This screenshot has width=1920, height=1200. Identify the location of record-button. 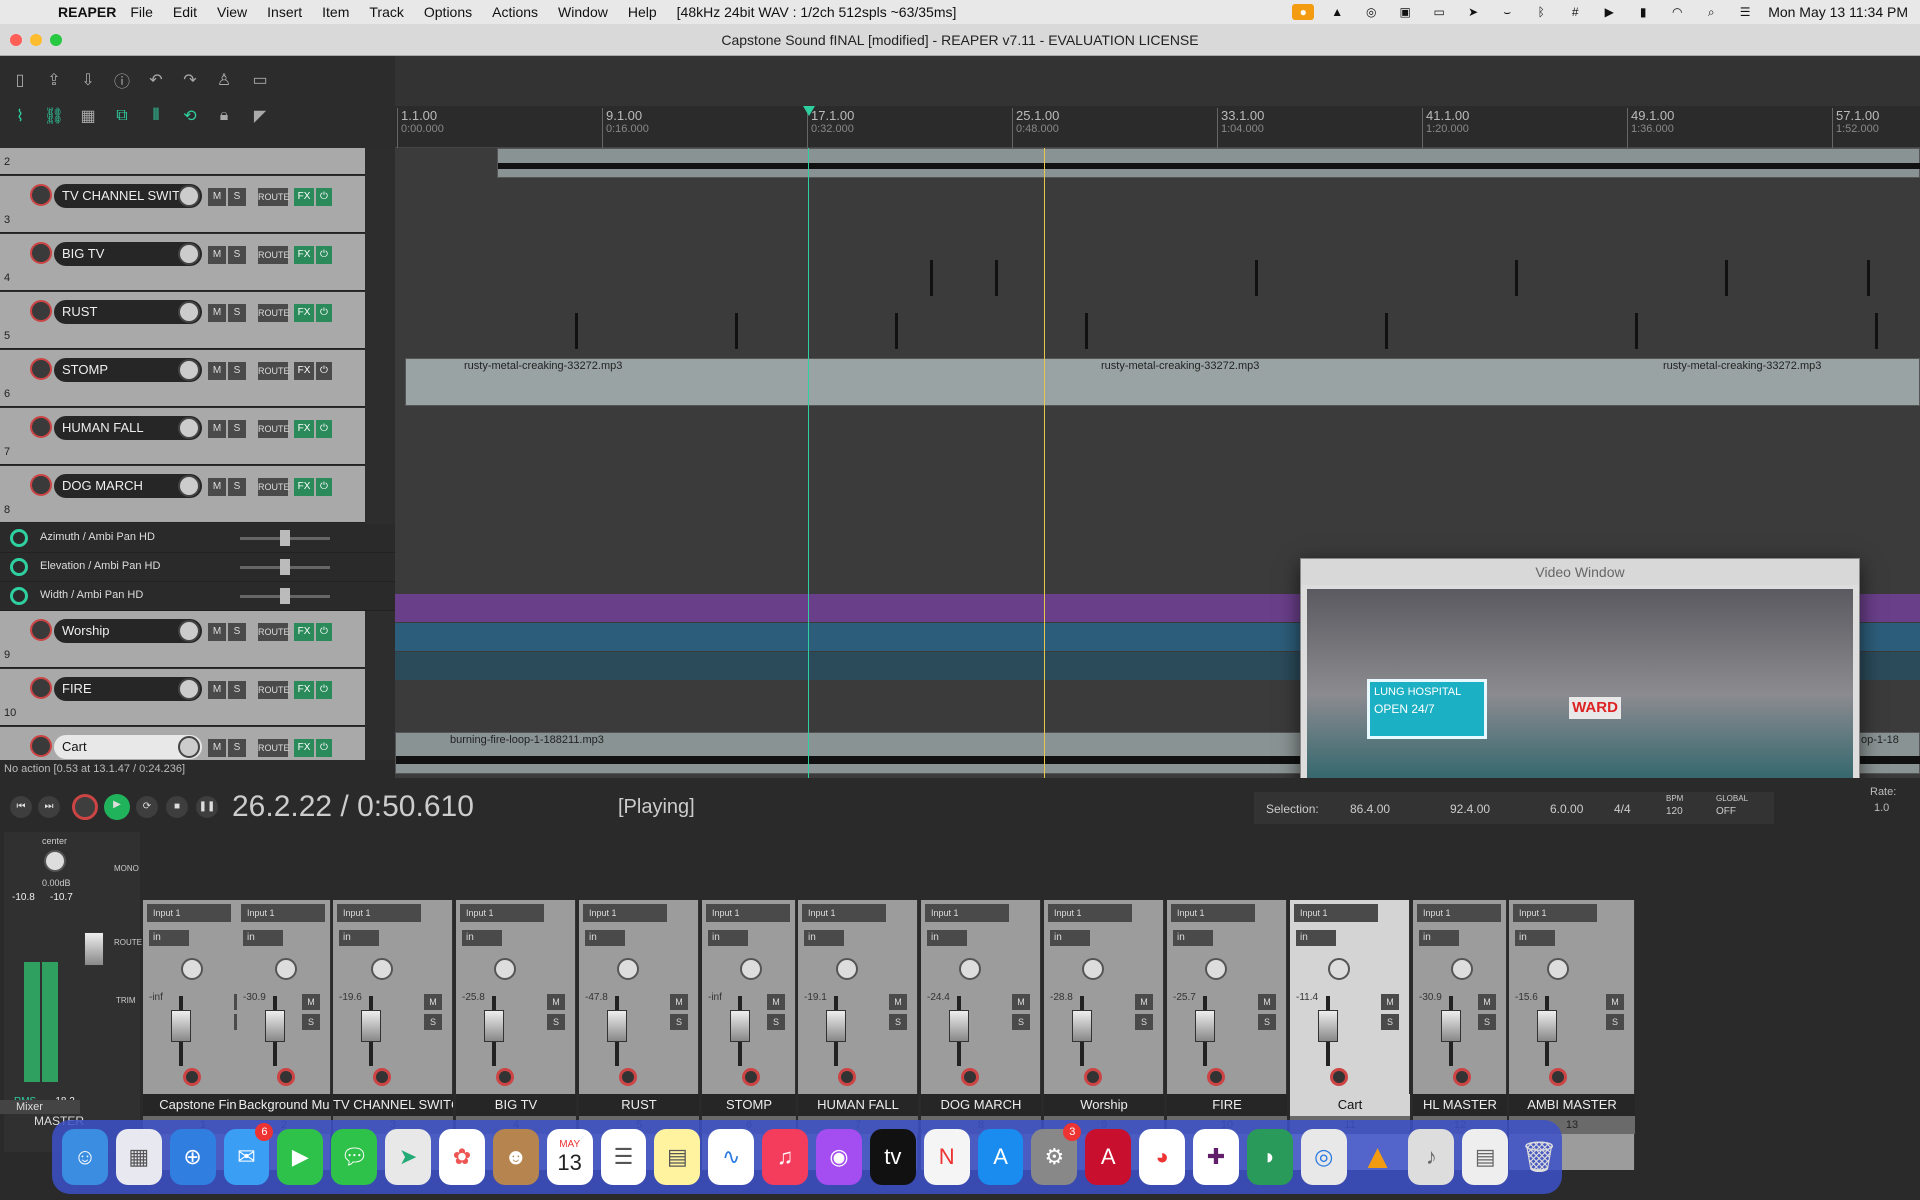
(85, 807).